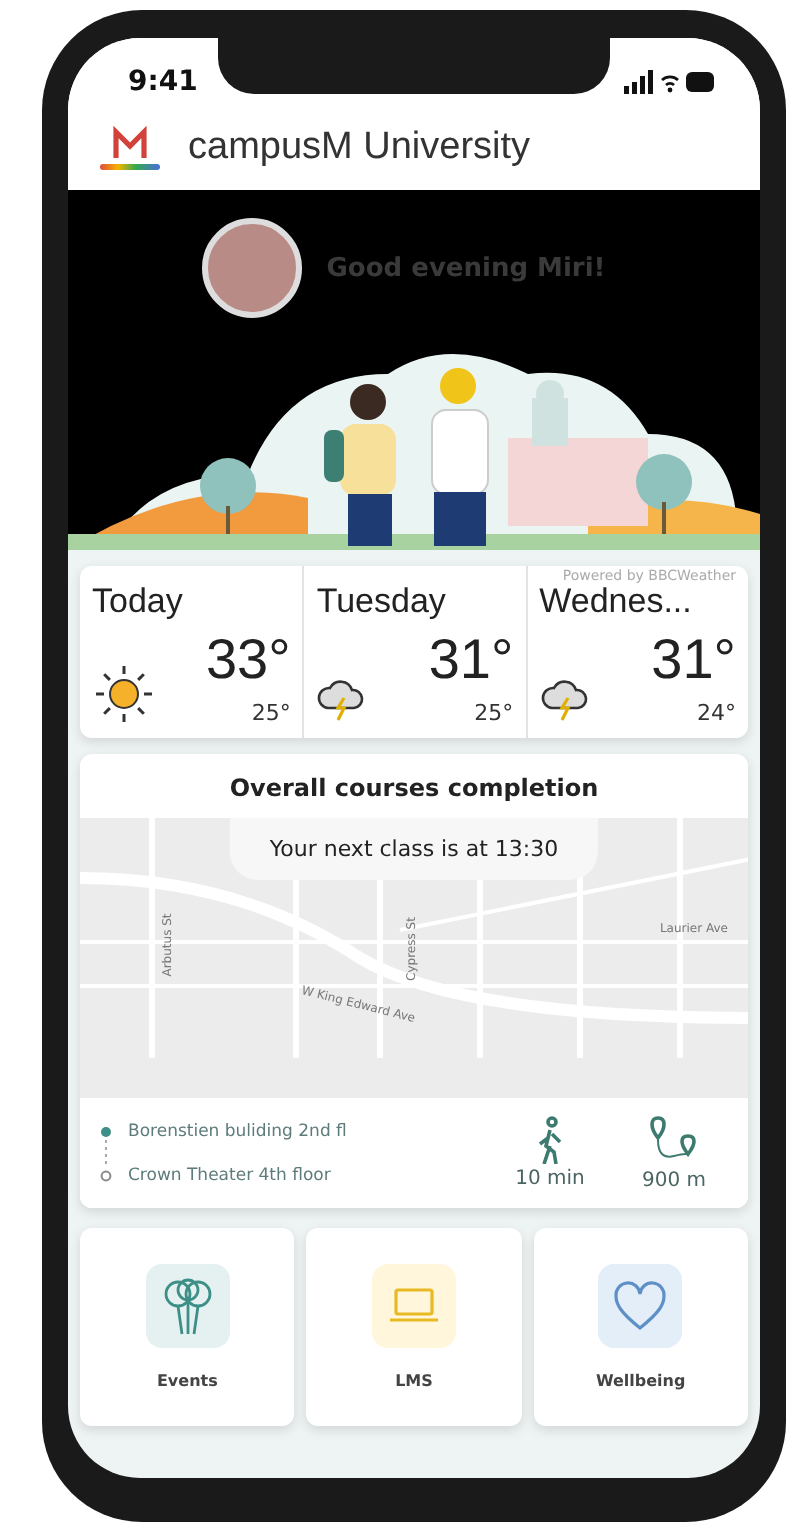 This screenshot has width=800, height=1534. Describe the element at coordinates (359, 148) in the screenshot. I see `app-title: campusM University` at that location.